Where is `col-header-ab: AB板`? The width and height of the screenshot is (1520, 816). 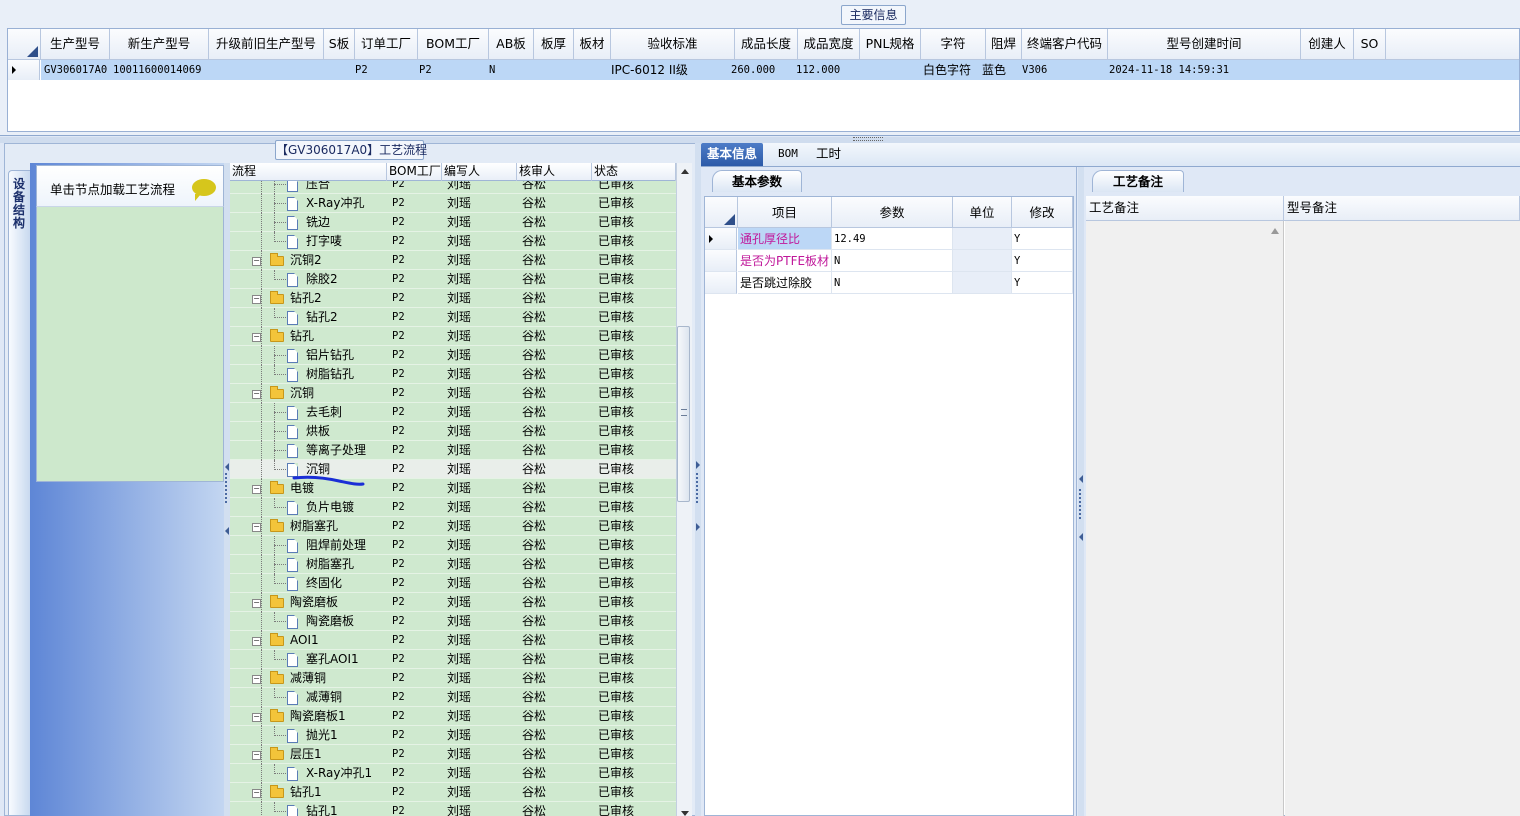
col-header-ab: AB板 is located at coordinates (511, 44).